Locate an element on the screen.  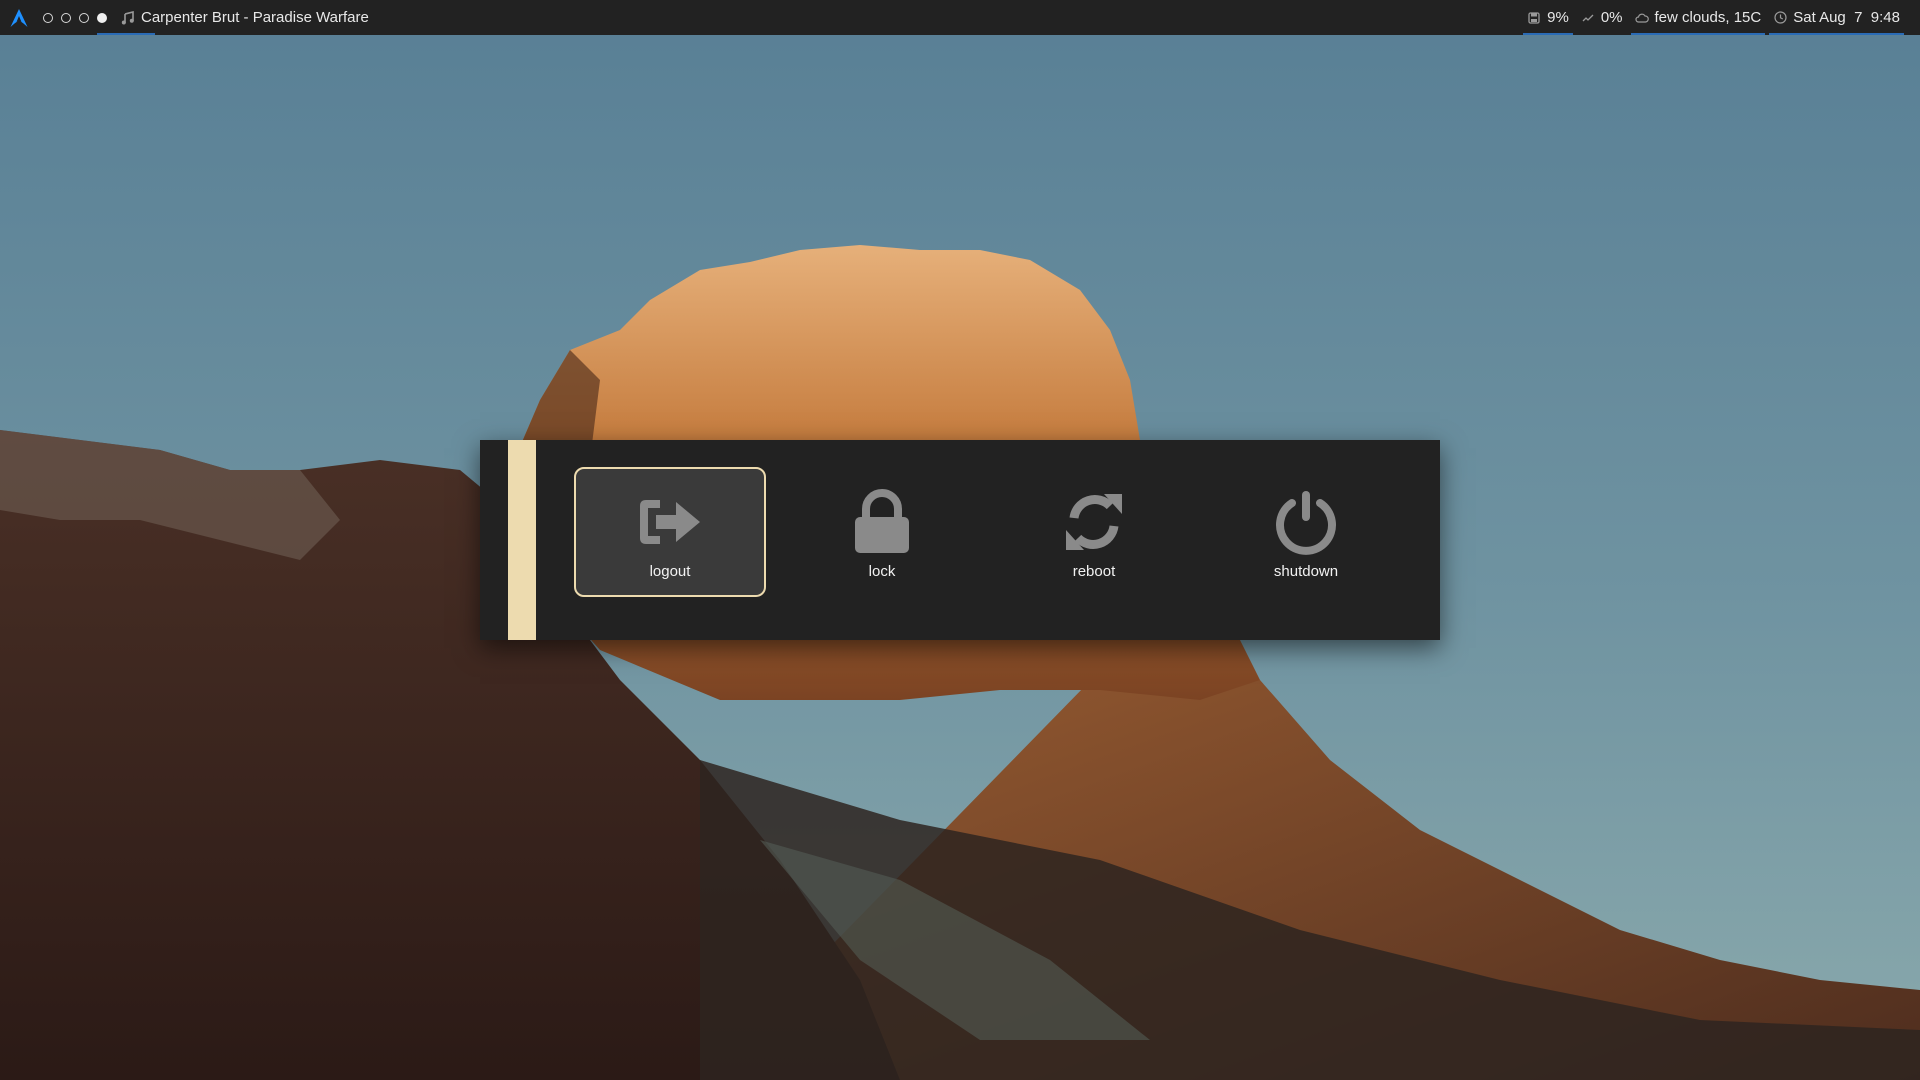
arch-logo-icon is located at coordinates (19, 17).